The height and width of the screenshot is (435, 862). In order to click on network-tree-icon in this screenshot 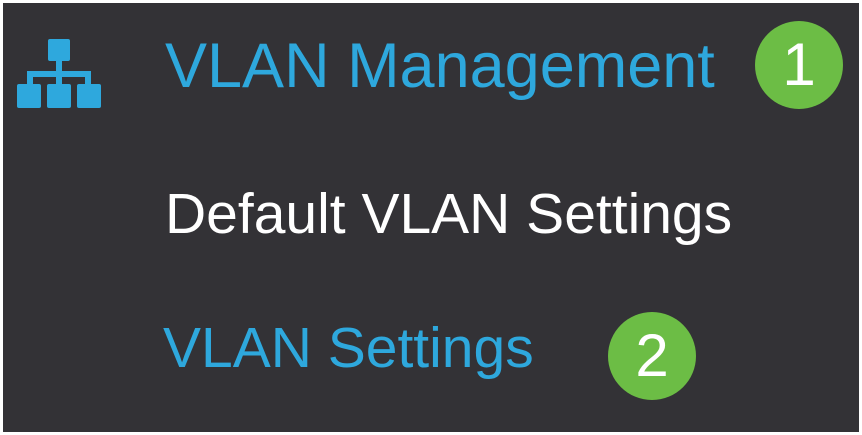, I will do `click(59, 73)`.